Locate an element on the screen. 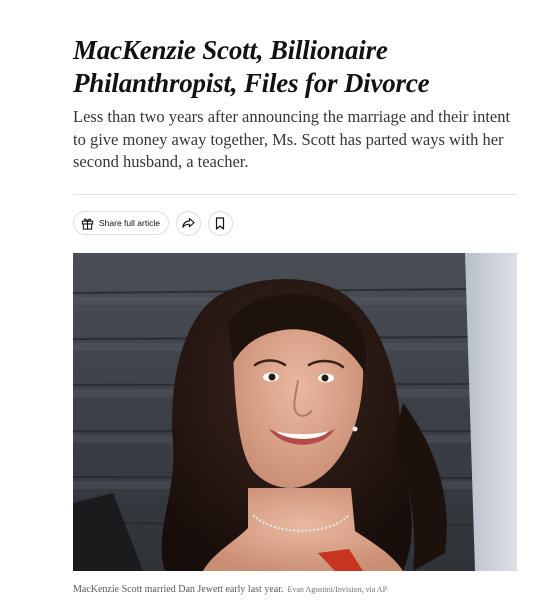 The image size is (559, 600). save-button is located at coordinates (220, 223).